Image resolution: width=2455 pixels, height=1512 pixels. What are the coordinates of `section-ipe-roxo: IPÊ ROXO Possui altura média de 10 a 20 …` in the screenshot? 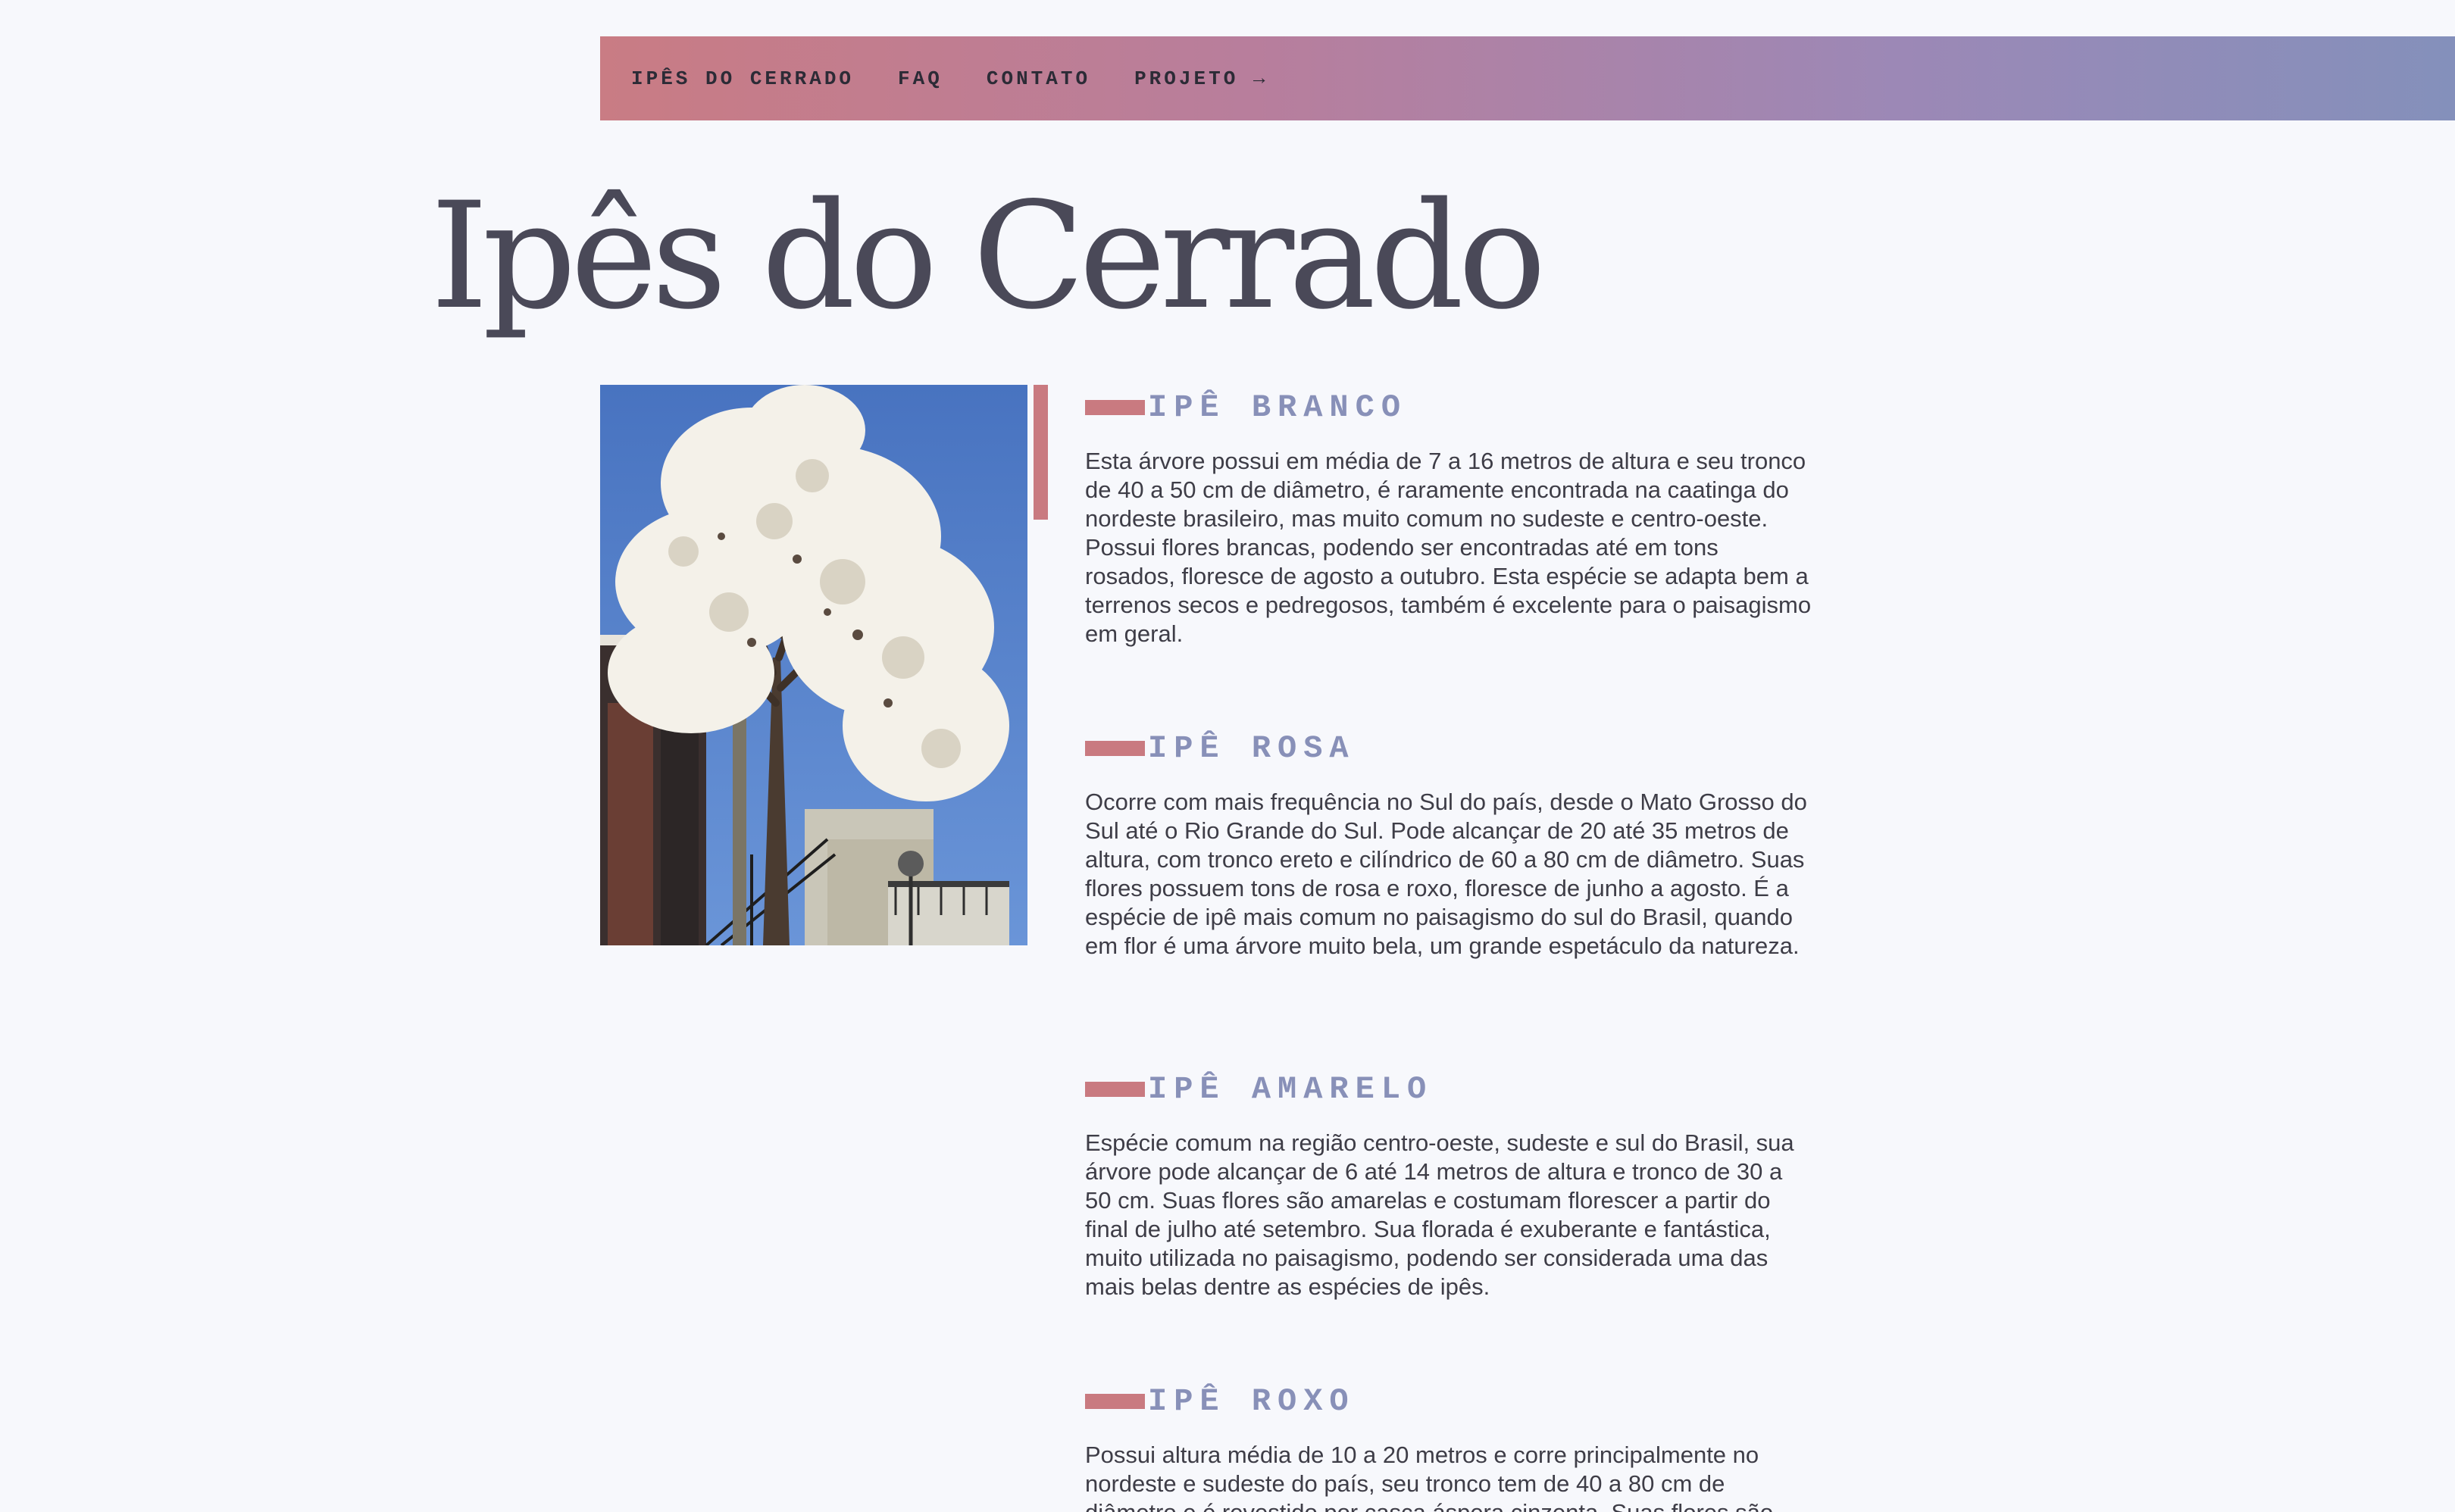 It's located at (1449, 1445).